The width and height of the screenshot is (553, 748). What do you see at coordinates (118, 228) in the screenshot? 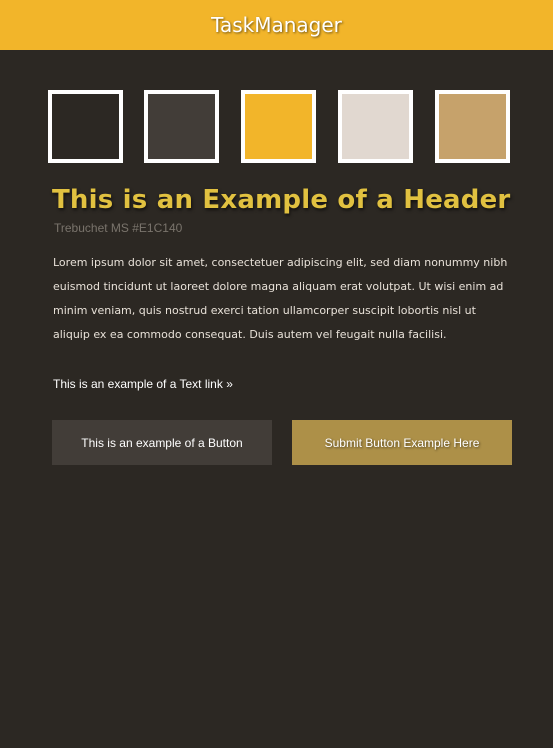
I see `font-note: Trebuchet MS #E1C140` at bounding box center [118, 228].